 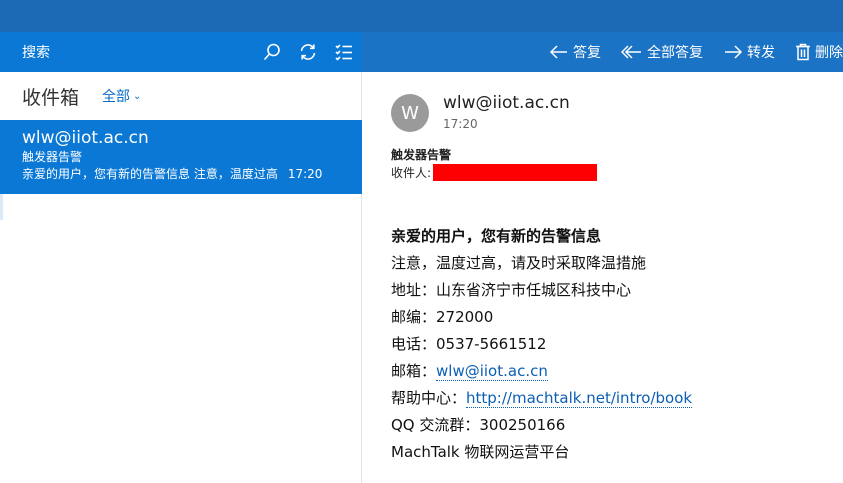 What do you see at coordinates (344, 52) in the screenshot?
I see `select-mode-icon` at bounding box center [344, 52].